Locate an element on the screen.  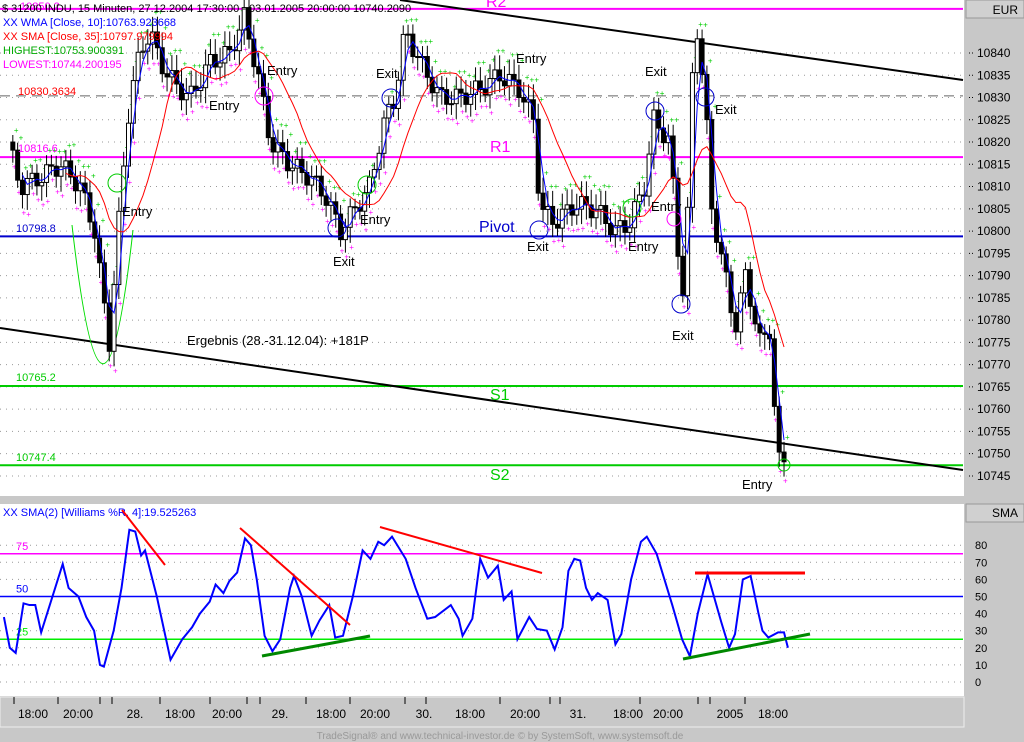
time-label: 30. is located at coordinates (424, 714).